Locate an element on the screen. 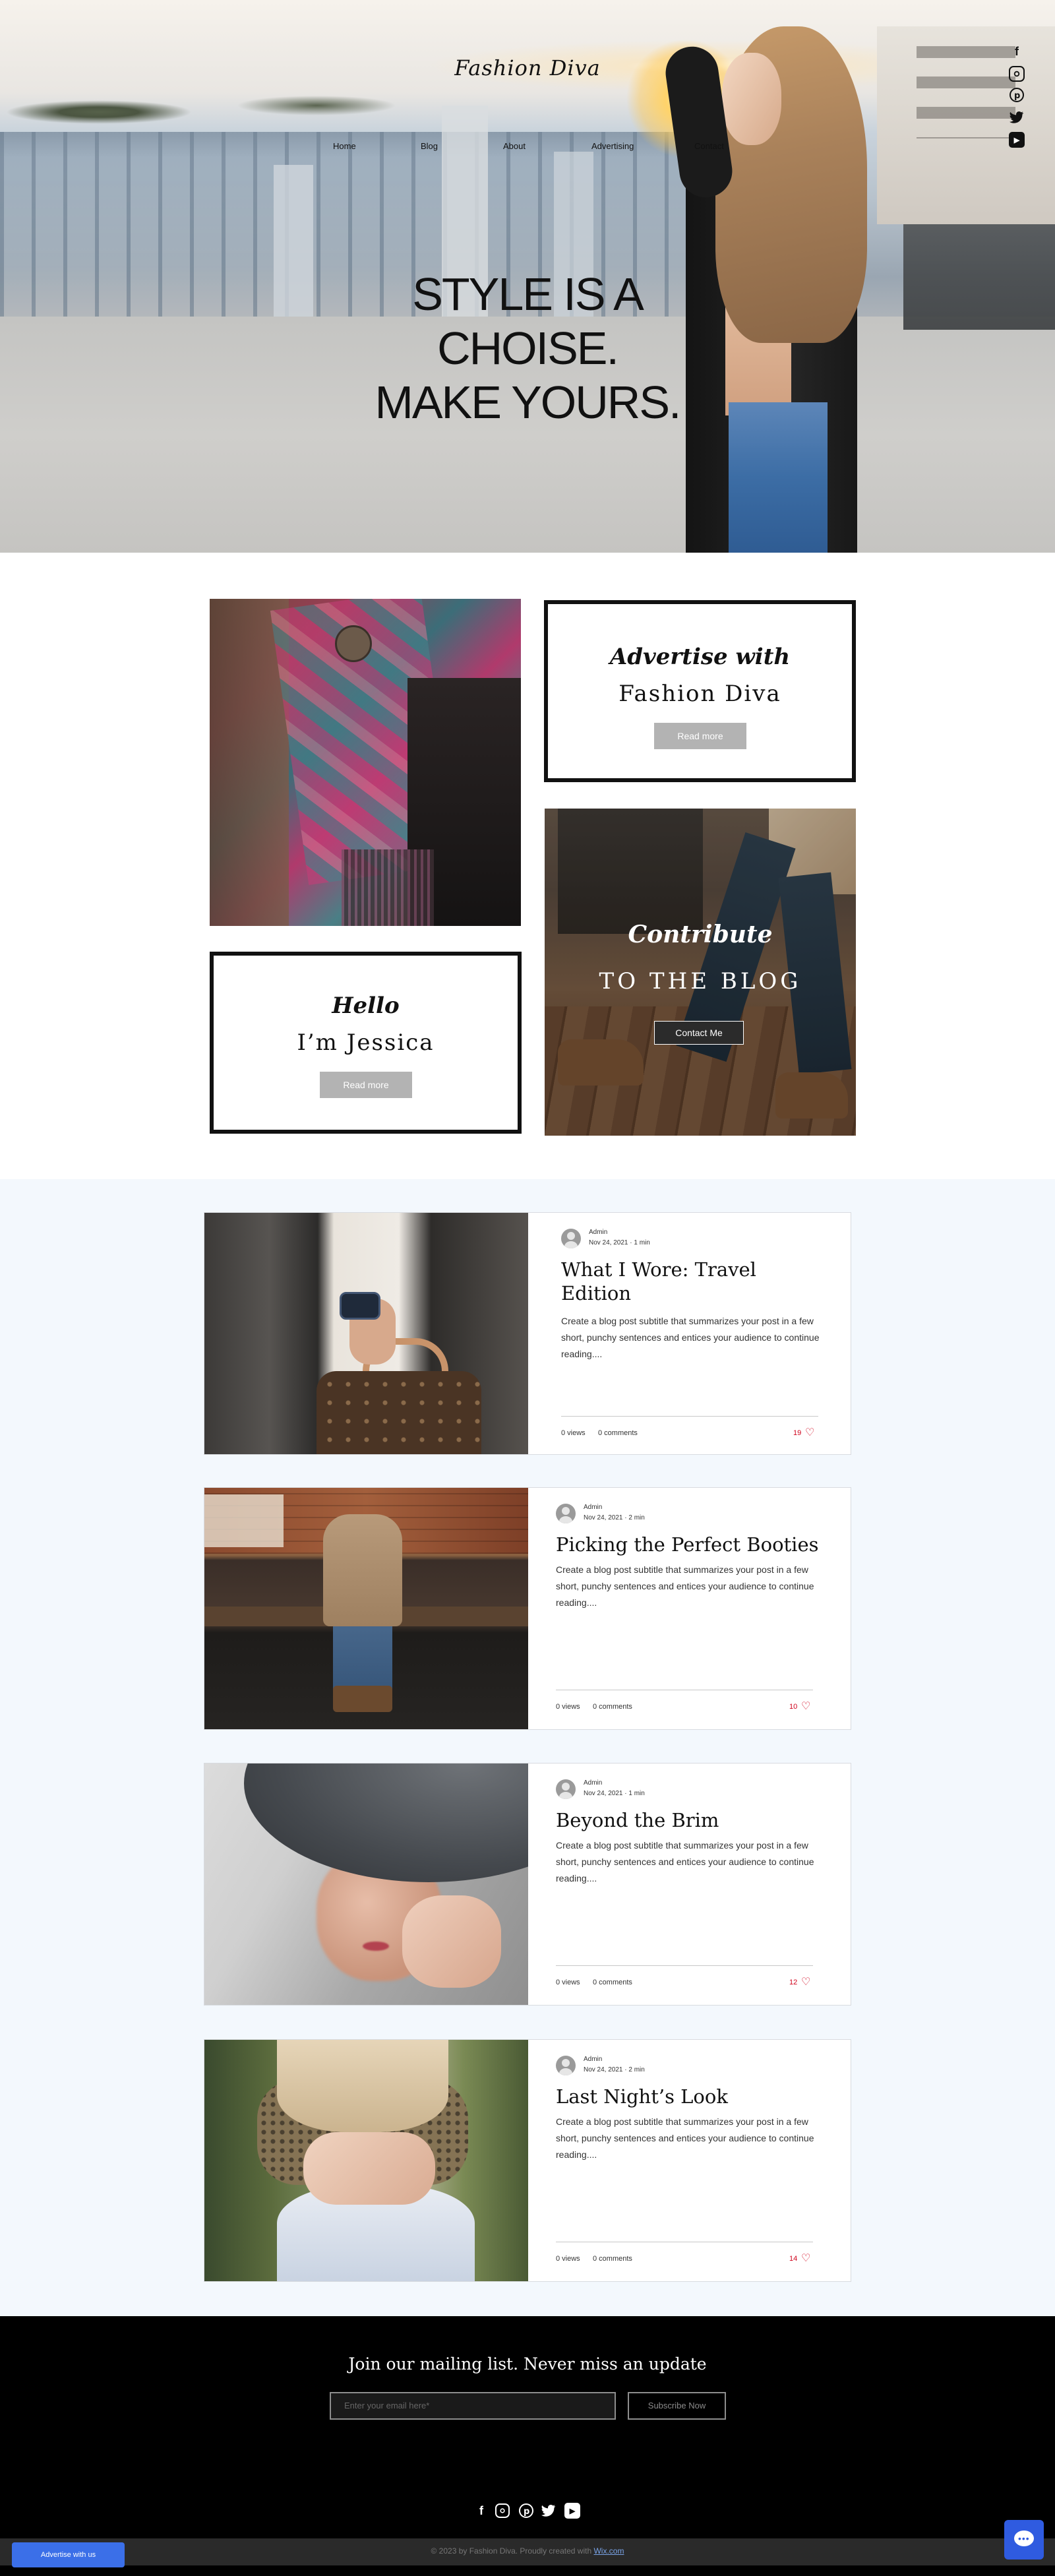 The width and height of the screenshot is (1055, 2576). post-title: Last Night’s Look is located at coordinates (691, 2096).